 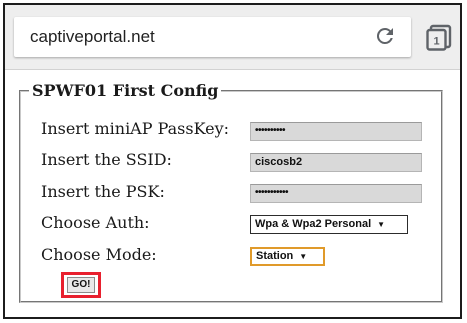 I want to click on mode-selected-value: Station, so click(x=275, y=256).